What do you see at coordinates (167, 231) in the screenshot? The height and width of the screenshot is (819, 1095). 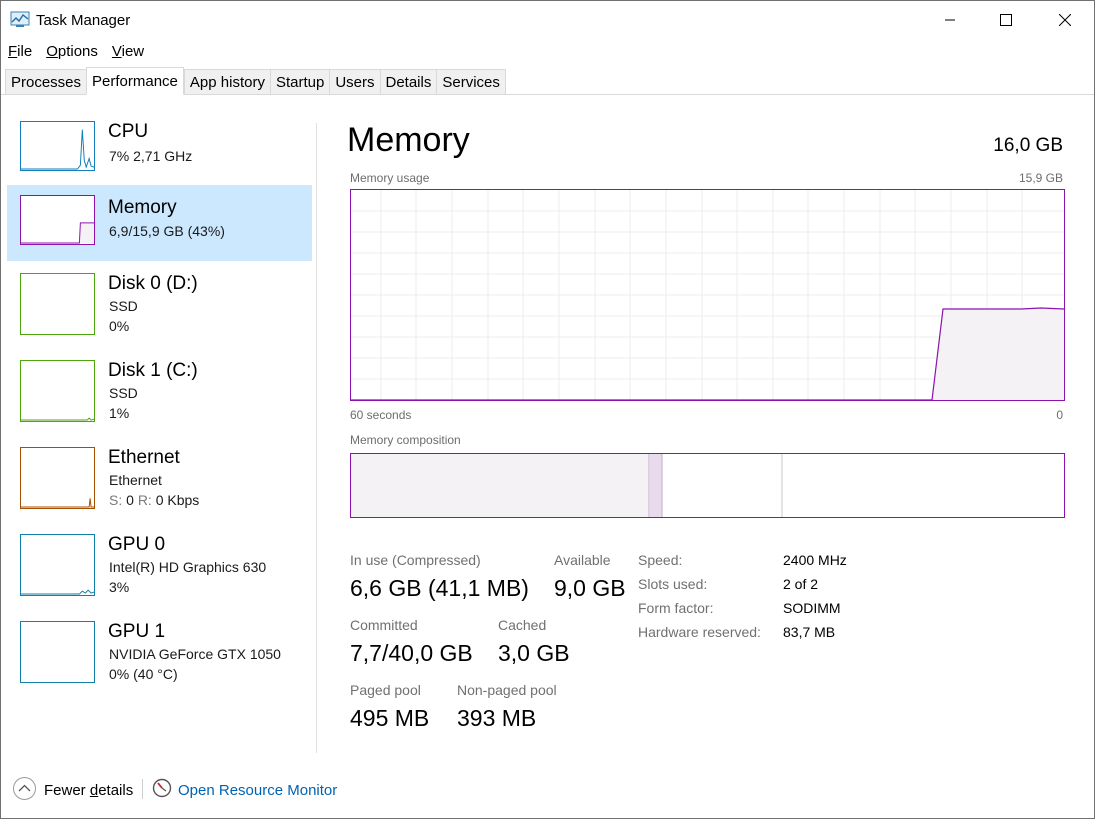 I see `sidebar-memory-usage: 6,9/15,9 GB (43%)` at bounding box center [167, 231].